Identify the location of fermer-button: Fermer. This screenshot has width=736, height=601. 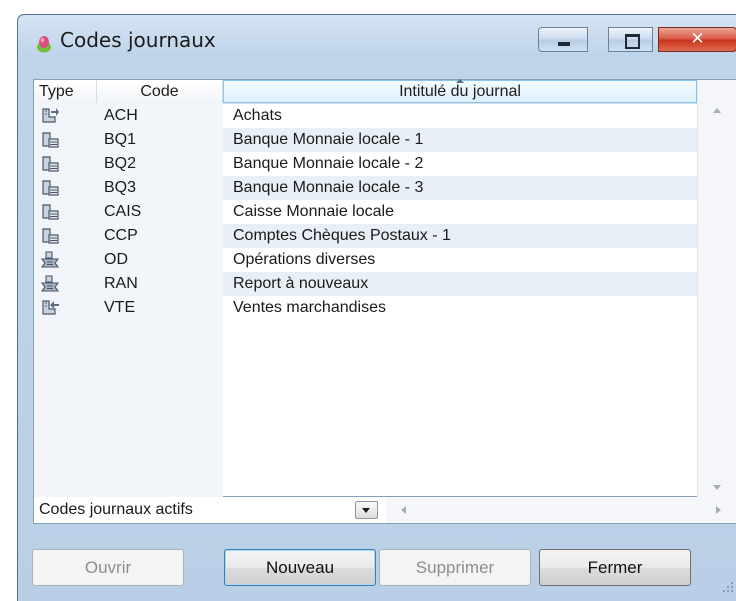
(615, 567).